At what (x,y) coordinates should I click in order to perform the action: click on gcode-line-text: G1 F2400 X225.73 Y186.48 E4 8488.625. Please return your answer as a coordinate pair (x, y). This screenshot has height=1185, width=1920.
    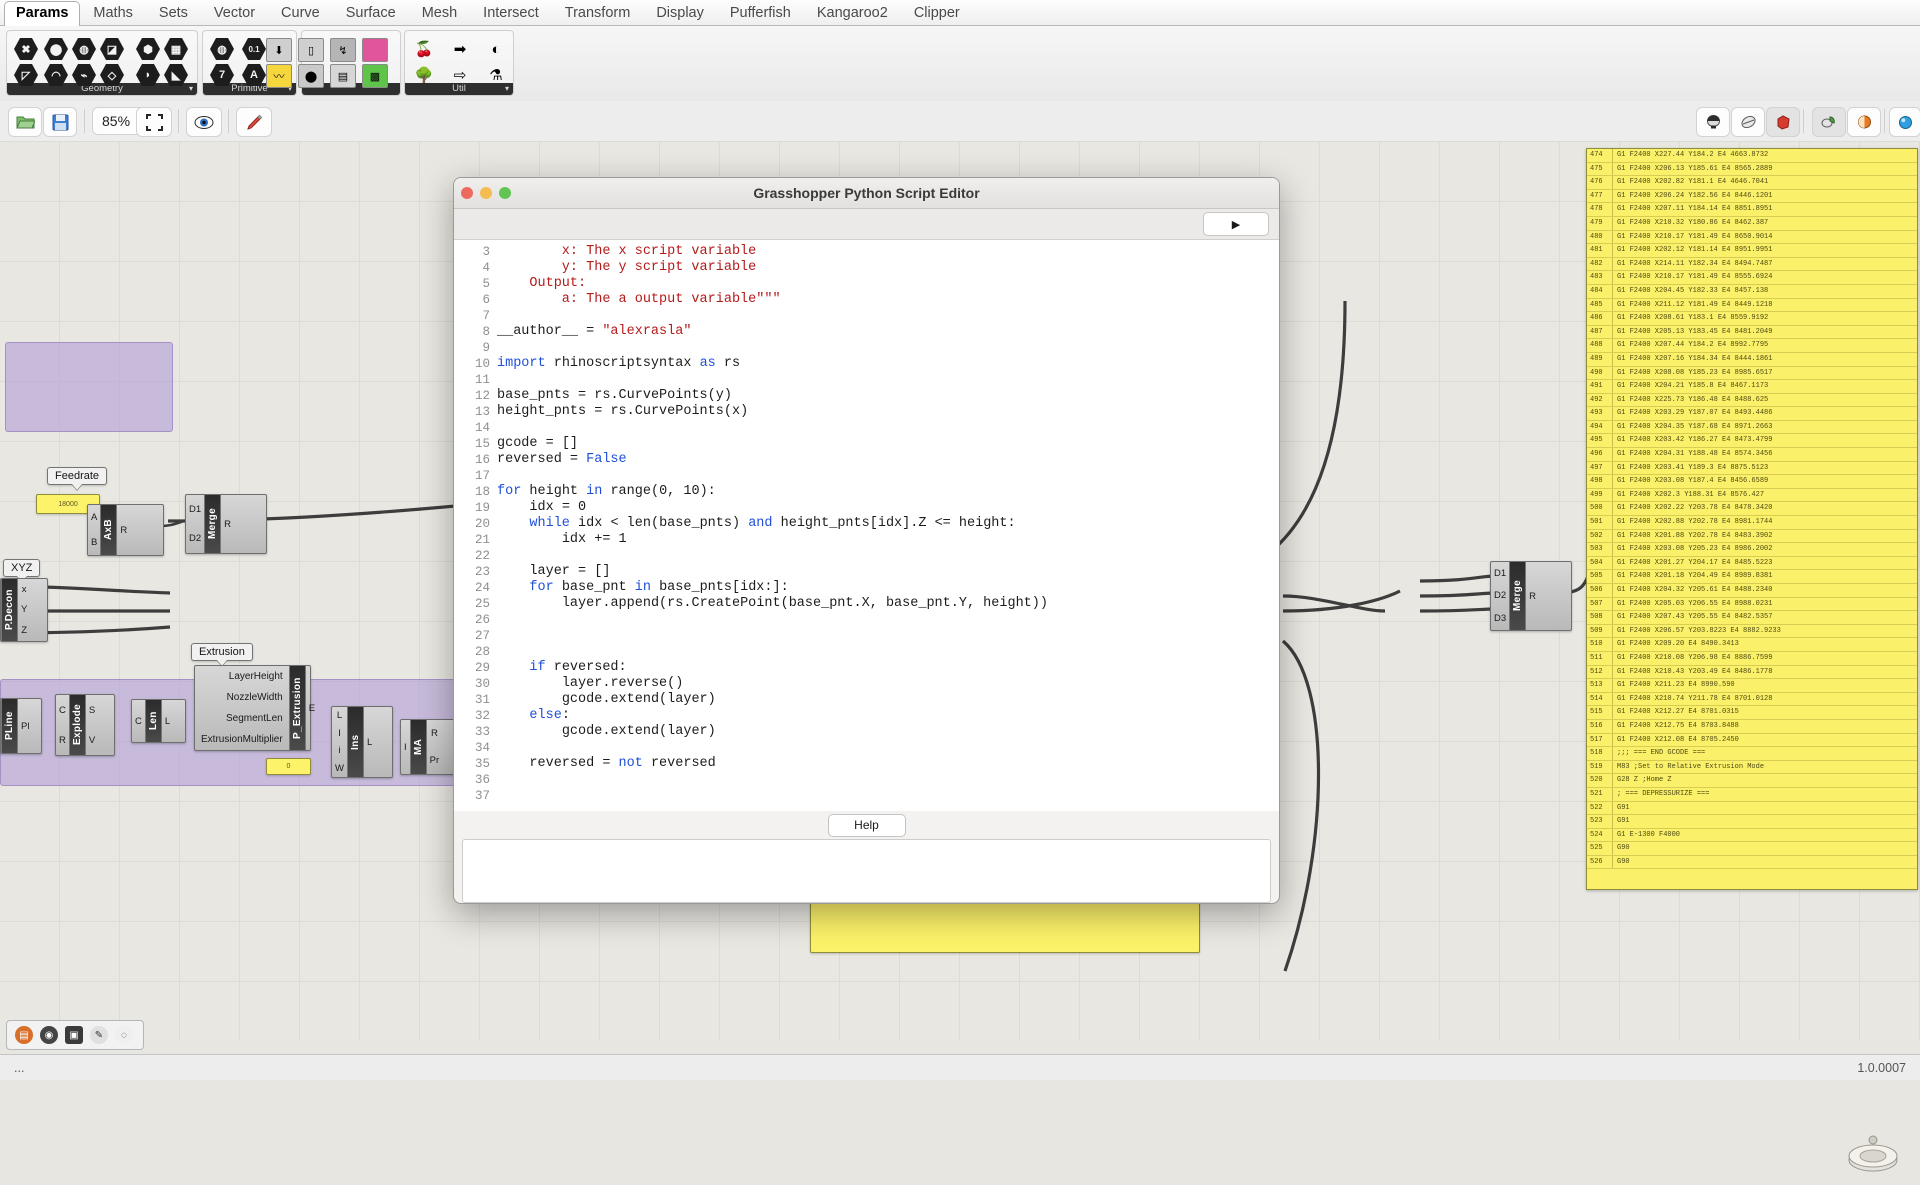
    Looking at the image, I should click on (1693, 399).